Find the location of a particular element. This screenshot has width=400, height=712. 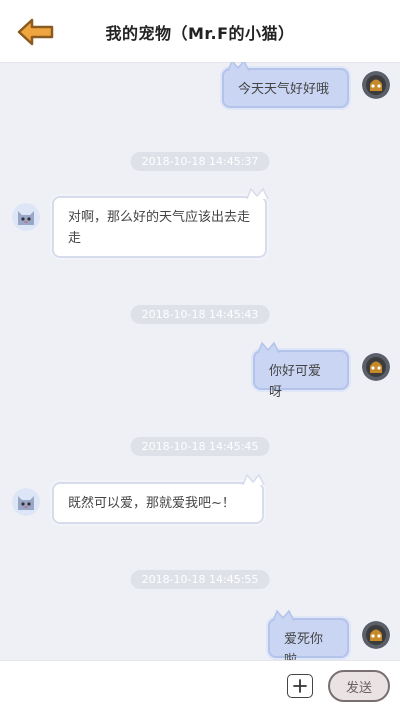

timestamp: 2018-10-18 14:45:37 is located at coordinates (200, 161).